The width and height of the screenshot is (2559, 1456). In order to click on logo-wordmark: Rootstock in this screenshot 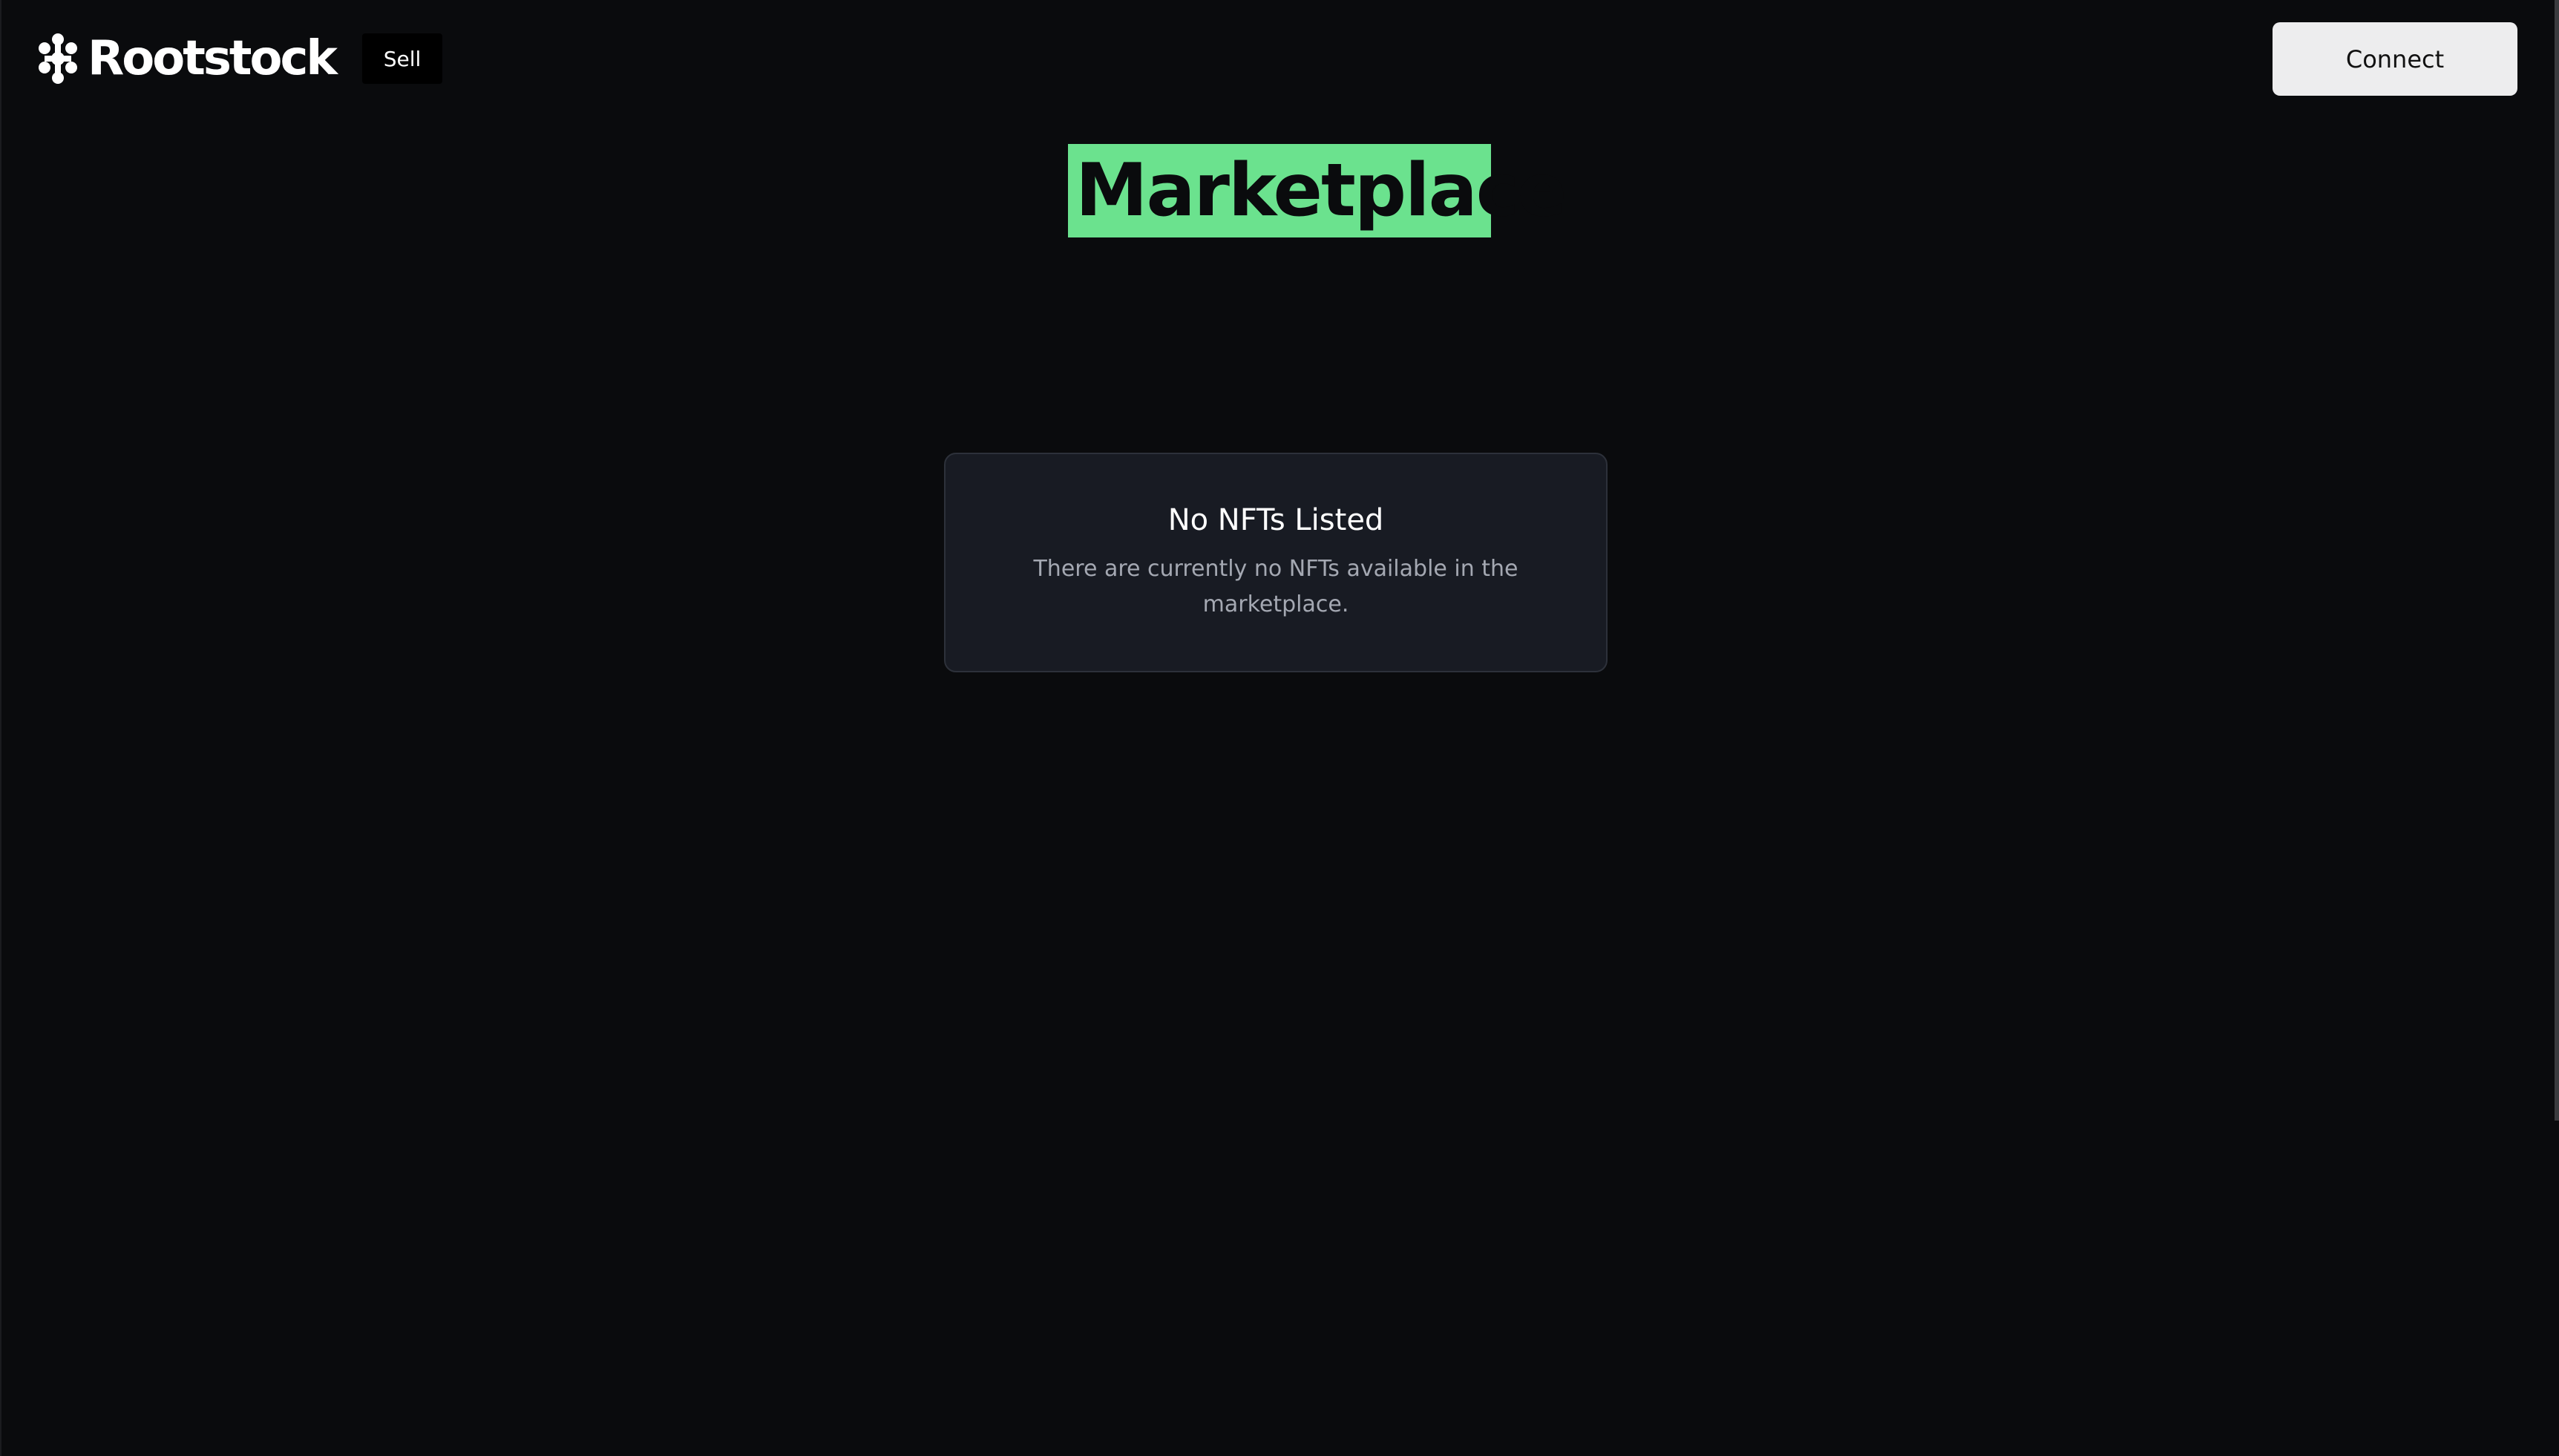, I will do `click(213, 59)`.